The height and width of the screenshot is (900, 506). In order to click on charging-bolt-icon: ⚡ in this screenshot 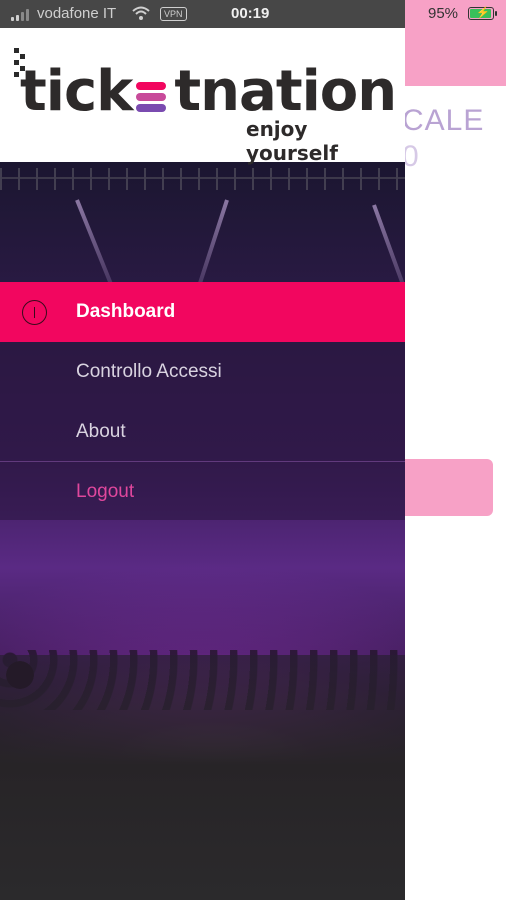, I will do `click(483, 13)`.